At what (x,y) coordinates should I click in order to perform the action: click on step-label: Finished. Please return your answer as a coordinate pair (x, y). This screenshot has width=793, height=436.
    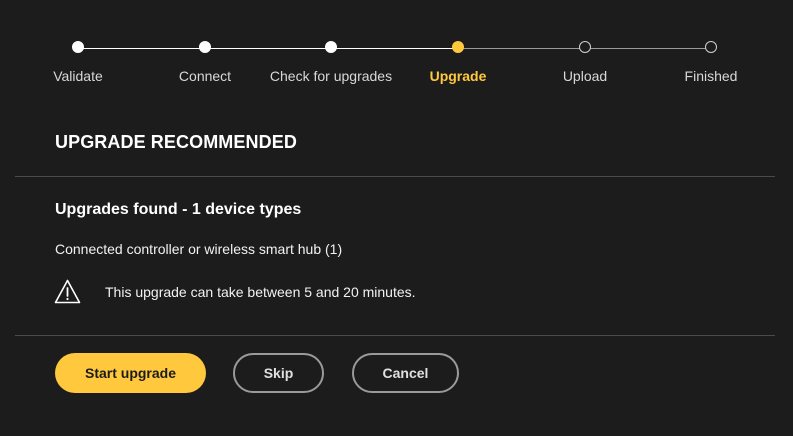
    Looking at the image, I should click on (711, 76).